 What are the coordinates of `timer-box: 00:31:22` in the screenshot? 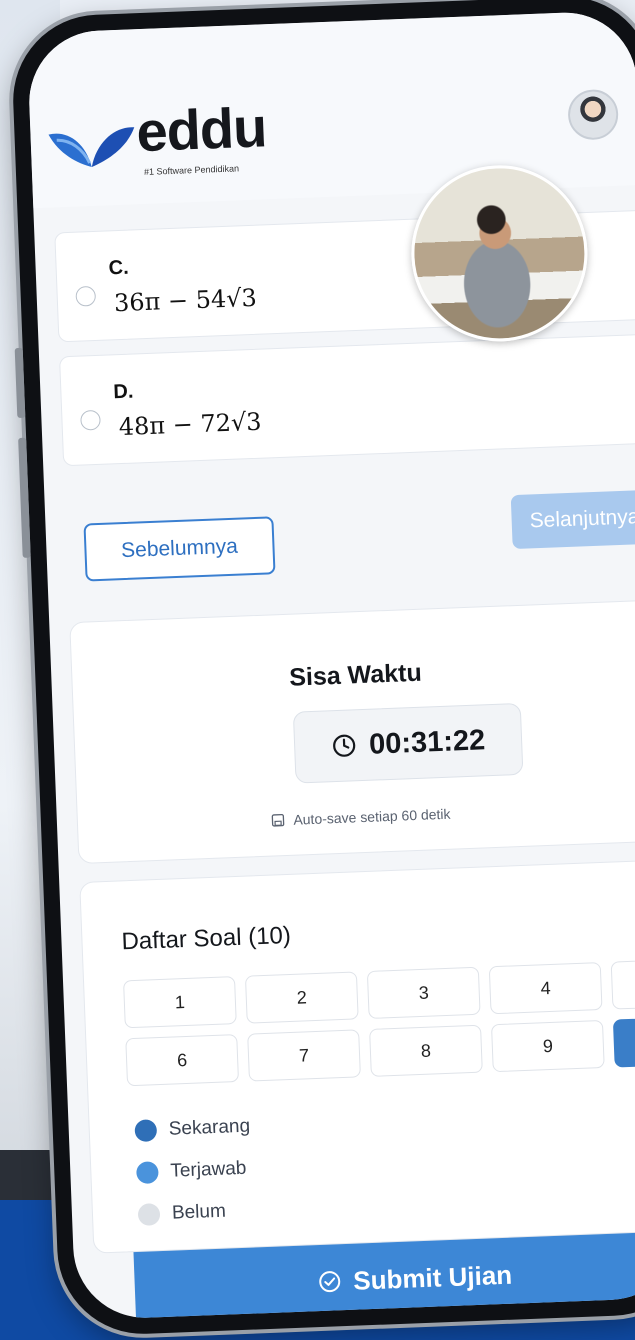 It's located at (408, 743).